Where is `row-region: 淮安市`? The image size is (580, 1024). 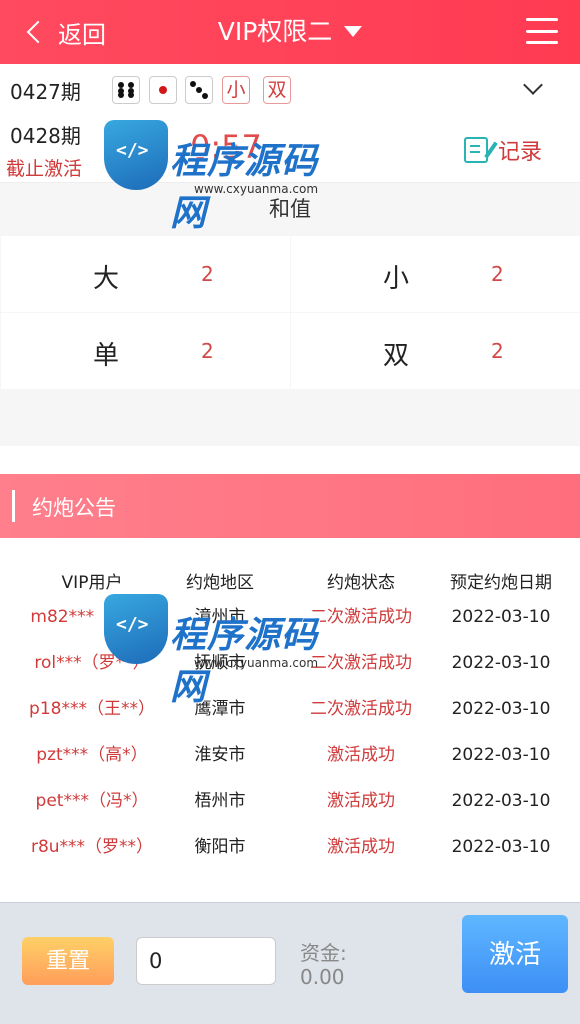 row-region: 淮安市 is located at coordinates (220, 755).